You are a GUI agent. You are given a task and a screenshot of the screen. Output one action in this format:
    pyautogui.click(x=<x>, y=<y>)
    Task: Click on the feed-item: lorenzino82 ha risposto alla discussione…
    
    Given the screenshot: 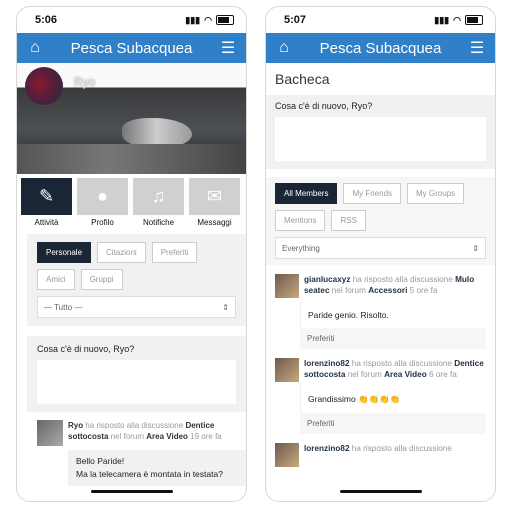 What is the action you would take?
    pyautogui.click(x=380, y=365)
    